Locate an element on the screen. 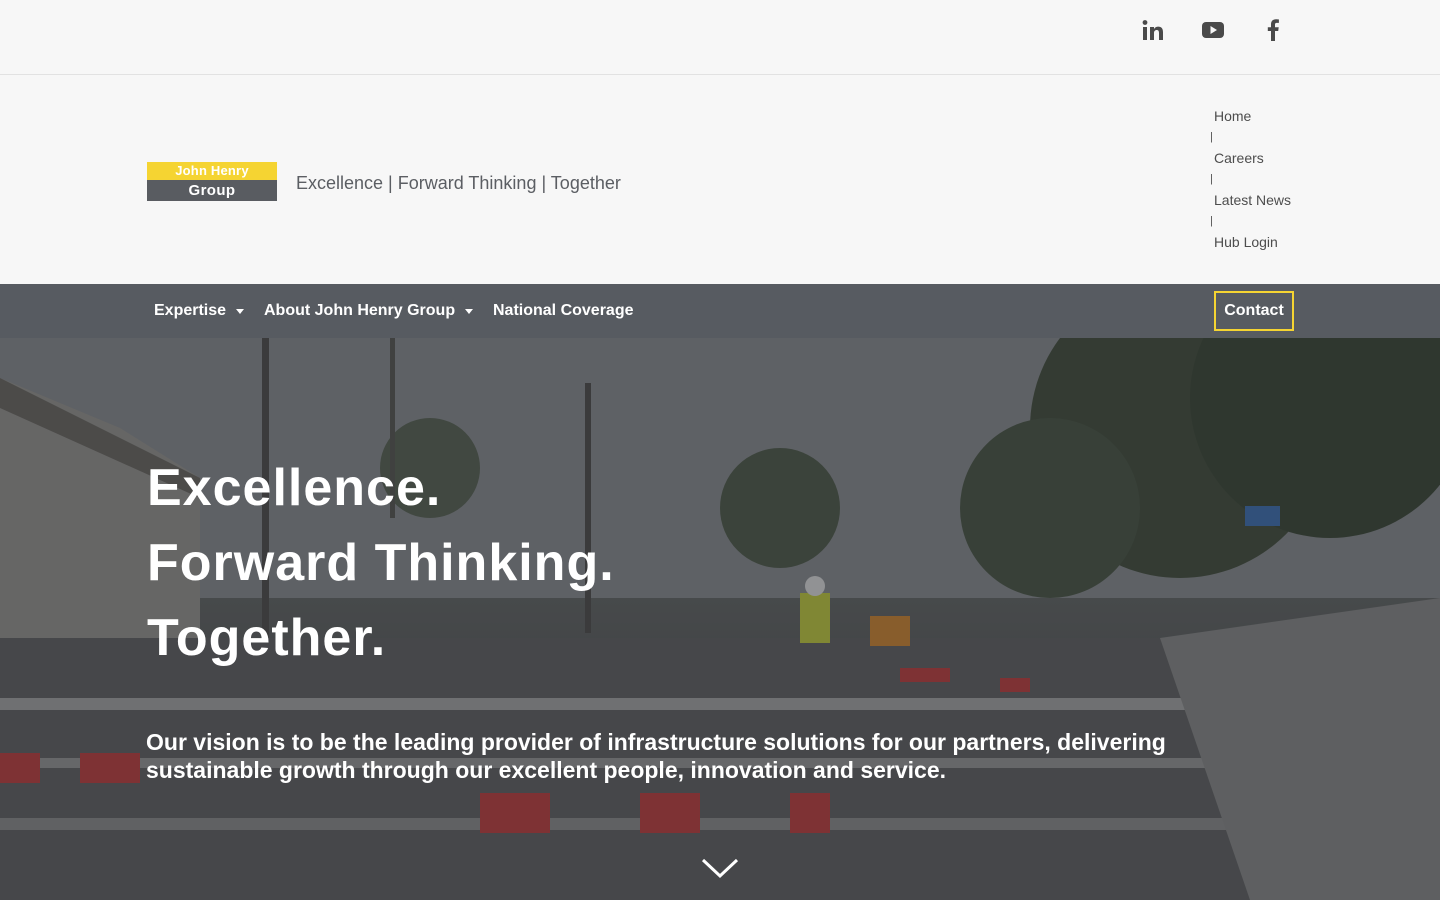  hero-headline-line-1: Excellence. is located at coordinates (294, 488).